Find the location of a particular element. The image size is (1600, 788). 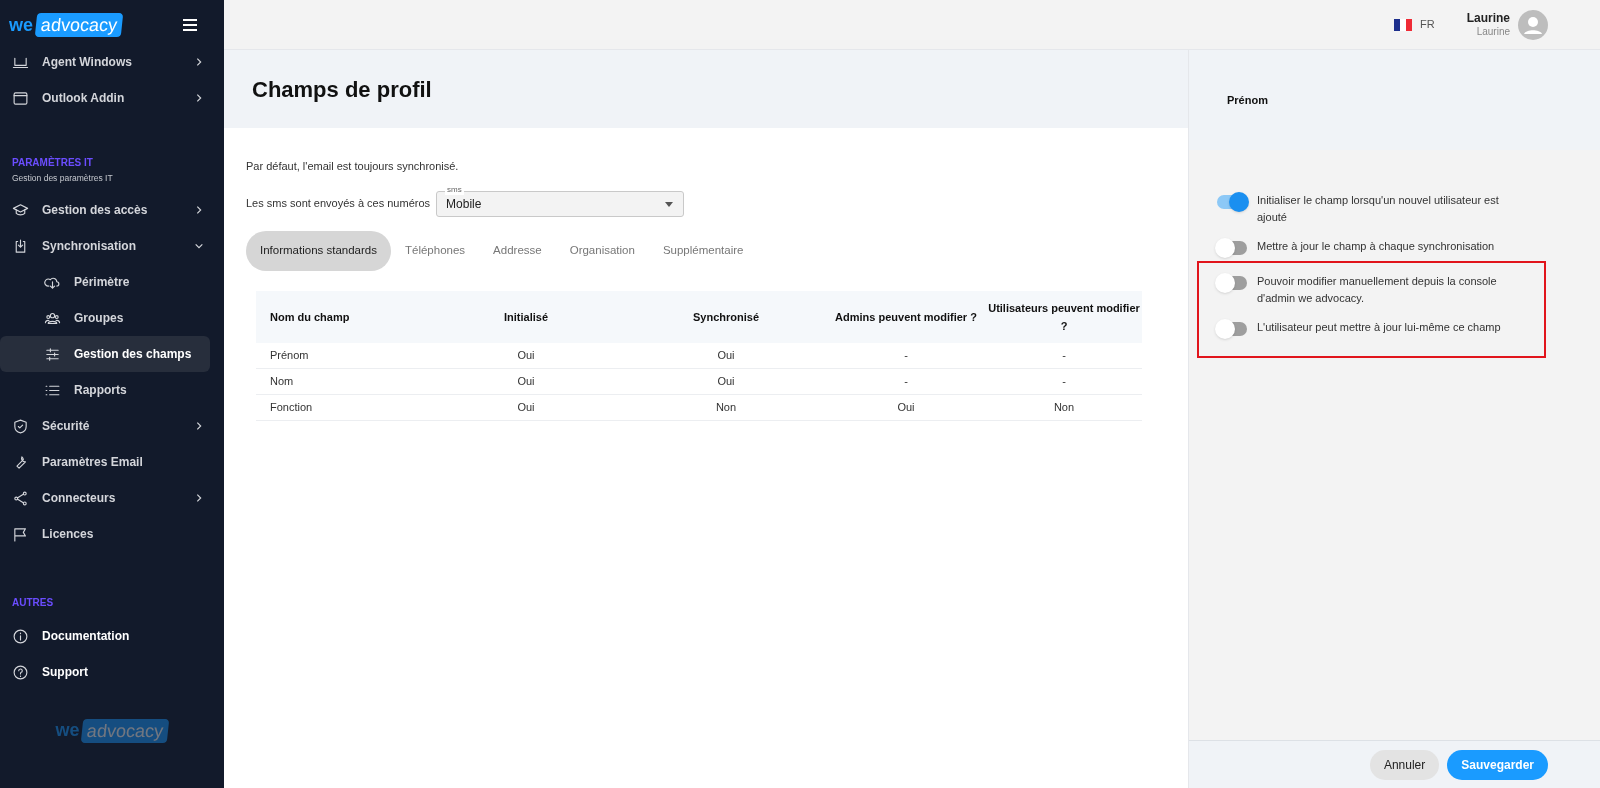

menu-icon is located at coordinates (190, 25).